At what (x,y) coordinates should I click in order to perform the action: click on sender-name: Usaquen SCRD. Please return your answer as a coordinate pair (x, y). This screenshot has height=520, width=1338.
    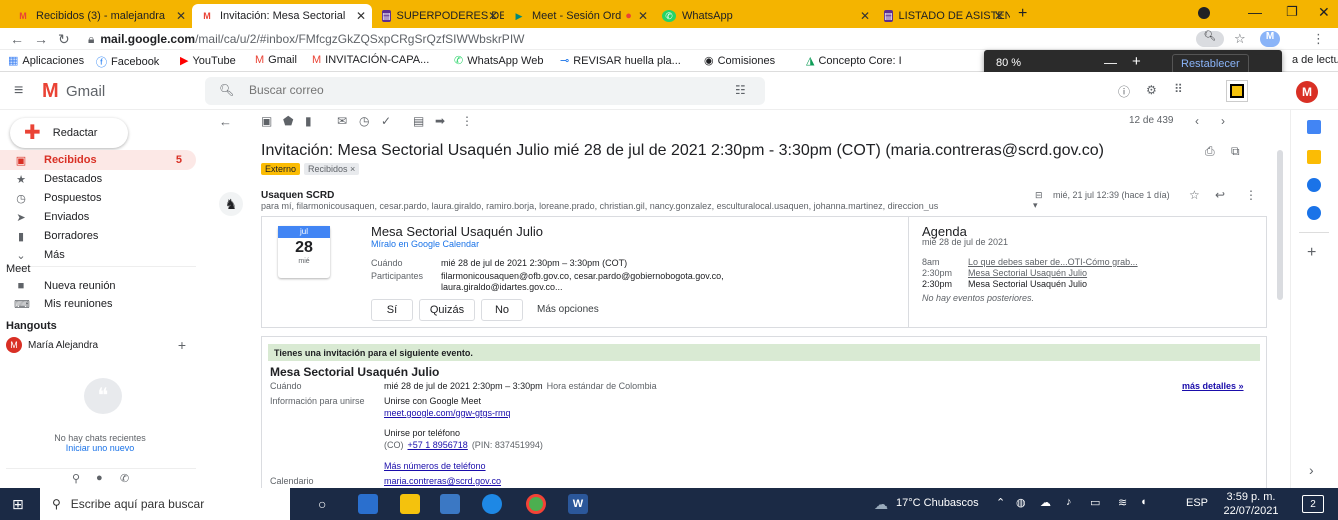
    Looking at the image, I should click on (297, 195).